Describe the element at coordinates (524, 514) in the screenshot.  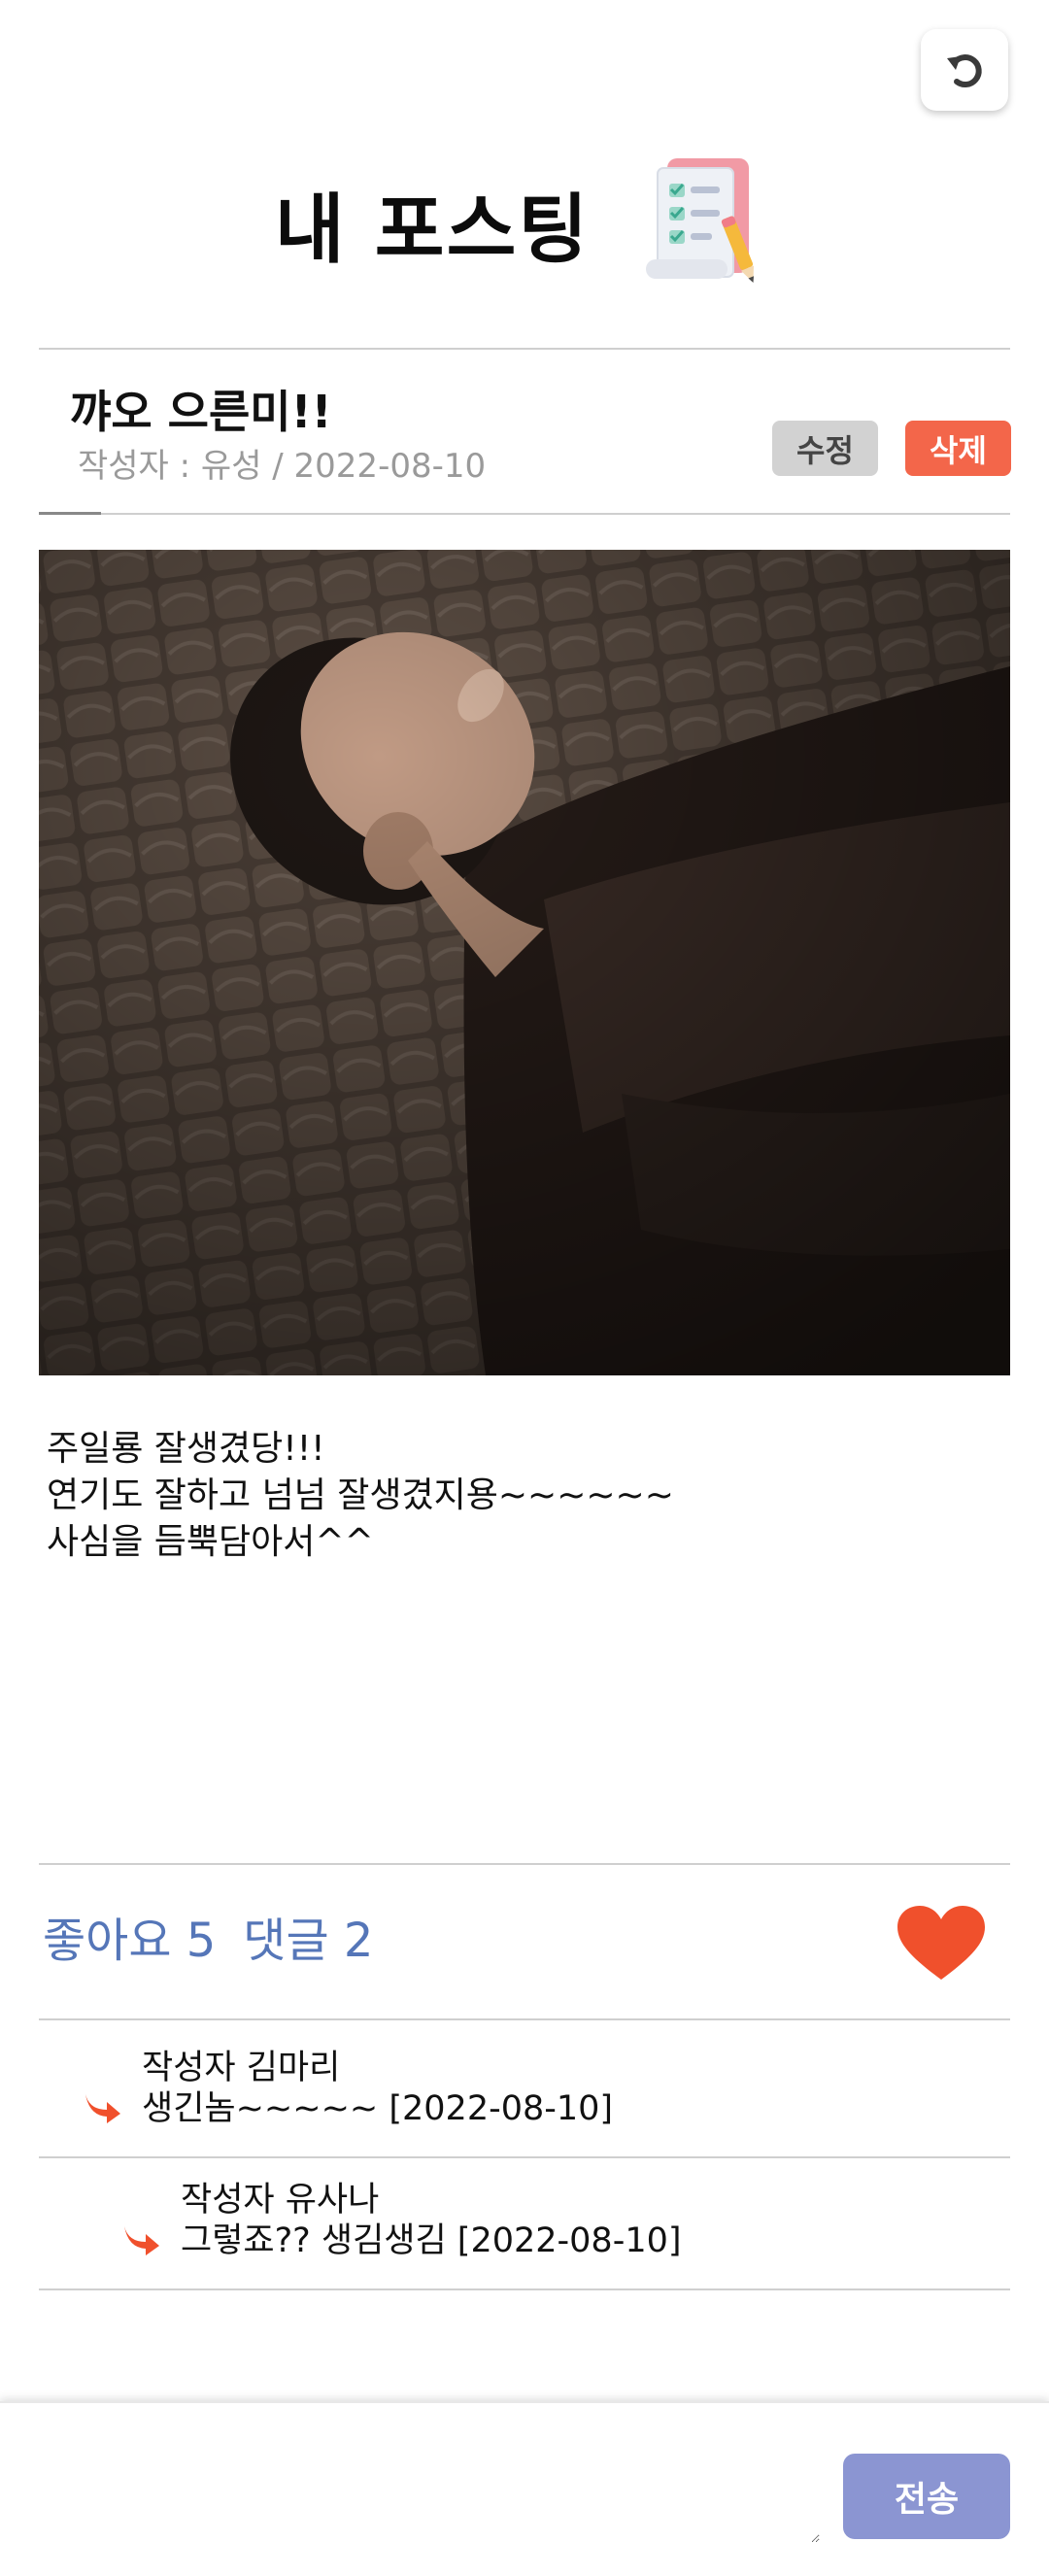
I see `post-header-divider` at that location.